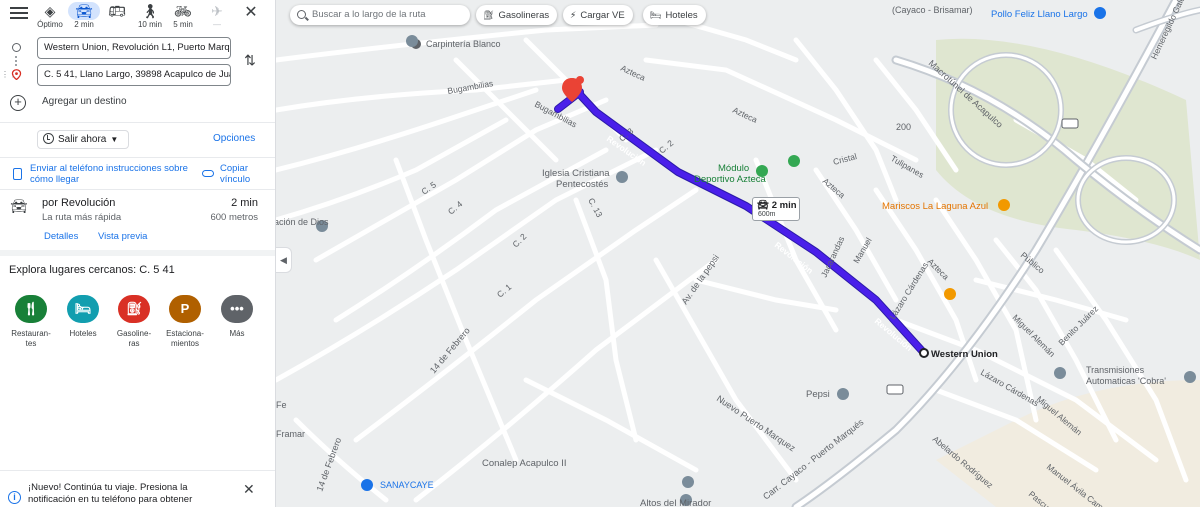  I want to click on route-time: 2 min, so click(244, 203).